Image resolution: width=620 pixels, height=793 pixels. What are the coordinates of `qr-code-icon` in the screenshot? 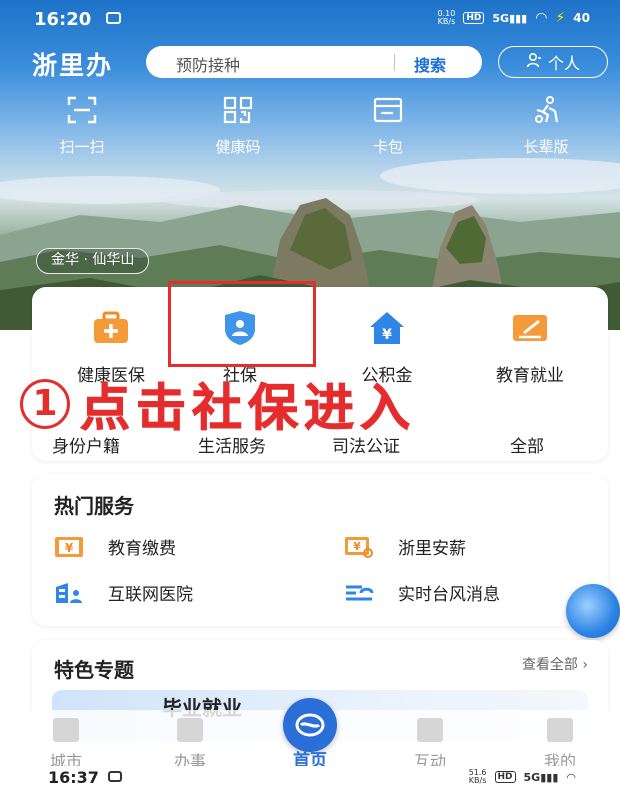 It's located at (238, 110).